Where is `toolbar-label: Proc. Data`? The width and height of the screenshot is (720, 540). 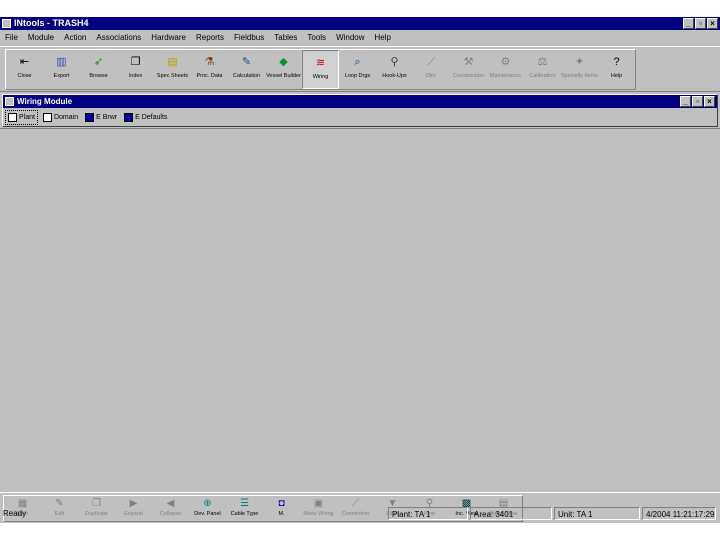 toolbar-label: Proc. Data is located at coordinates (209, 76).